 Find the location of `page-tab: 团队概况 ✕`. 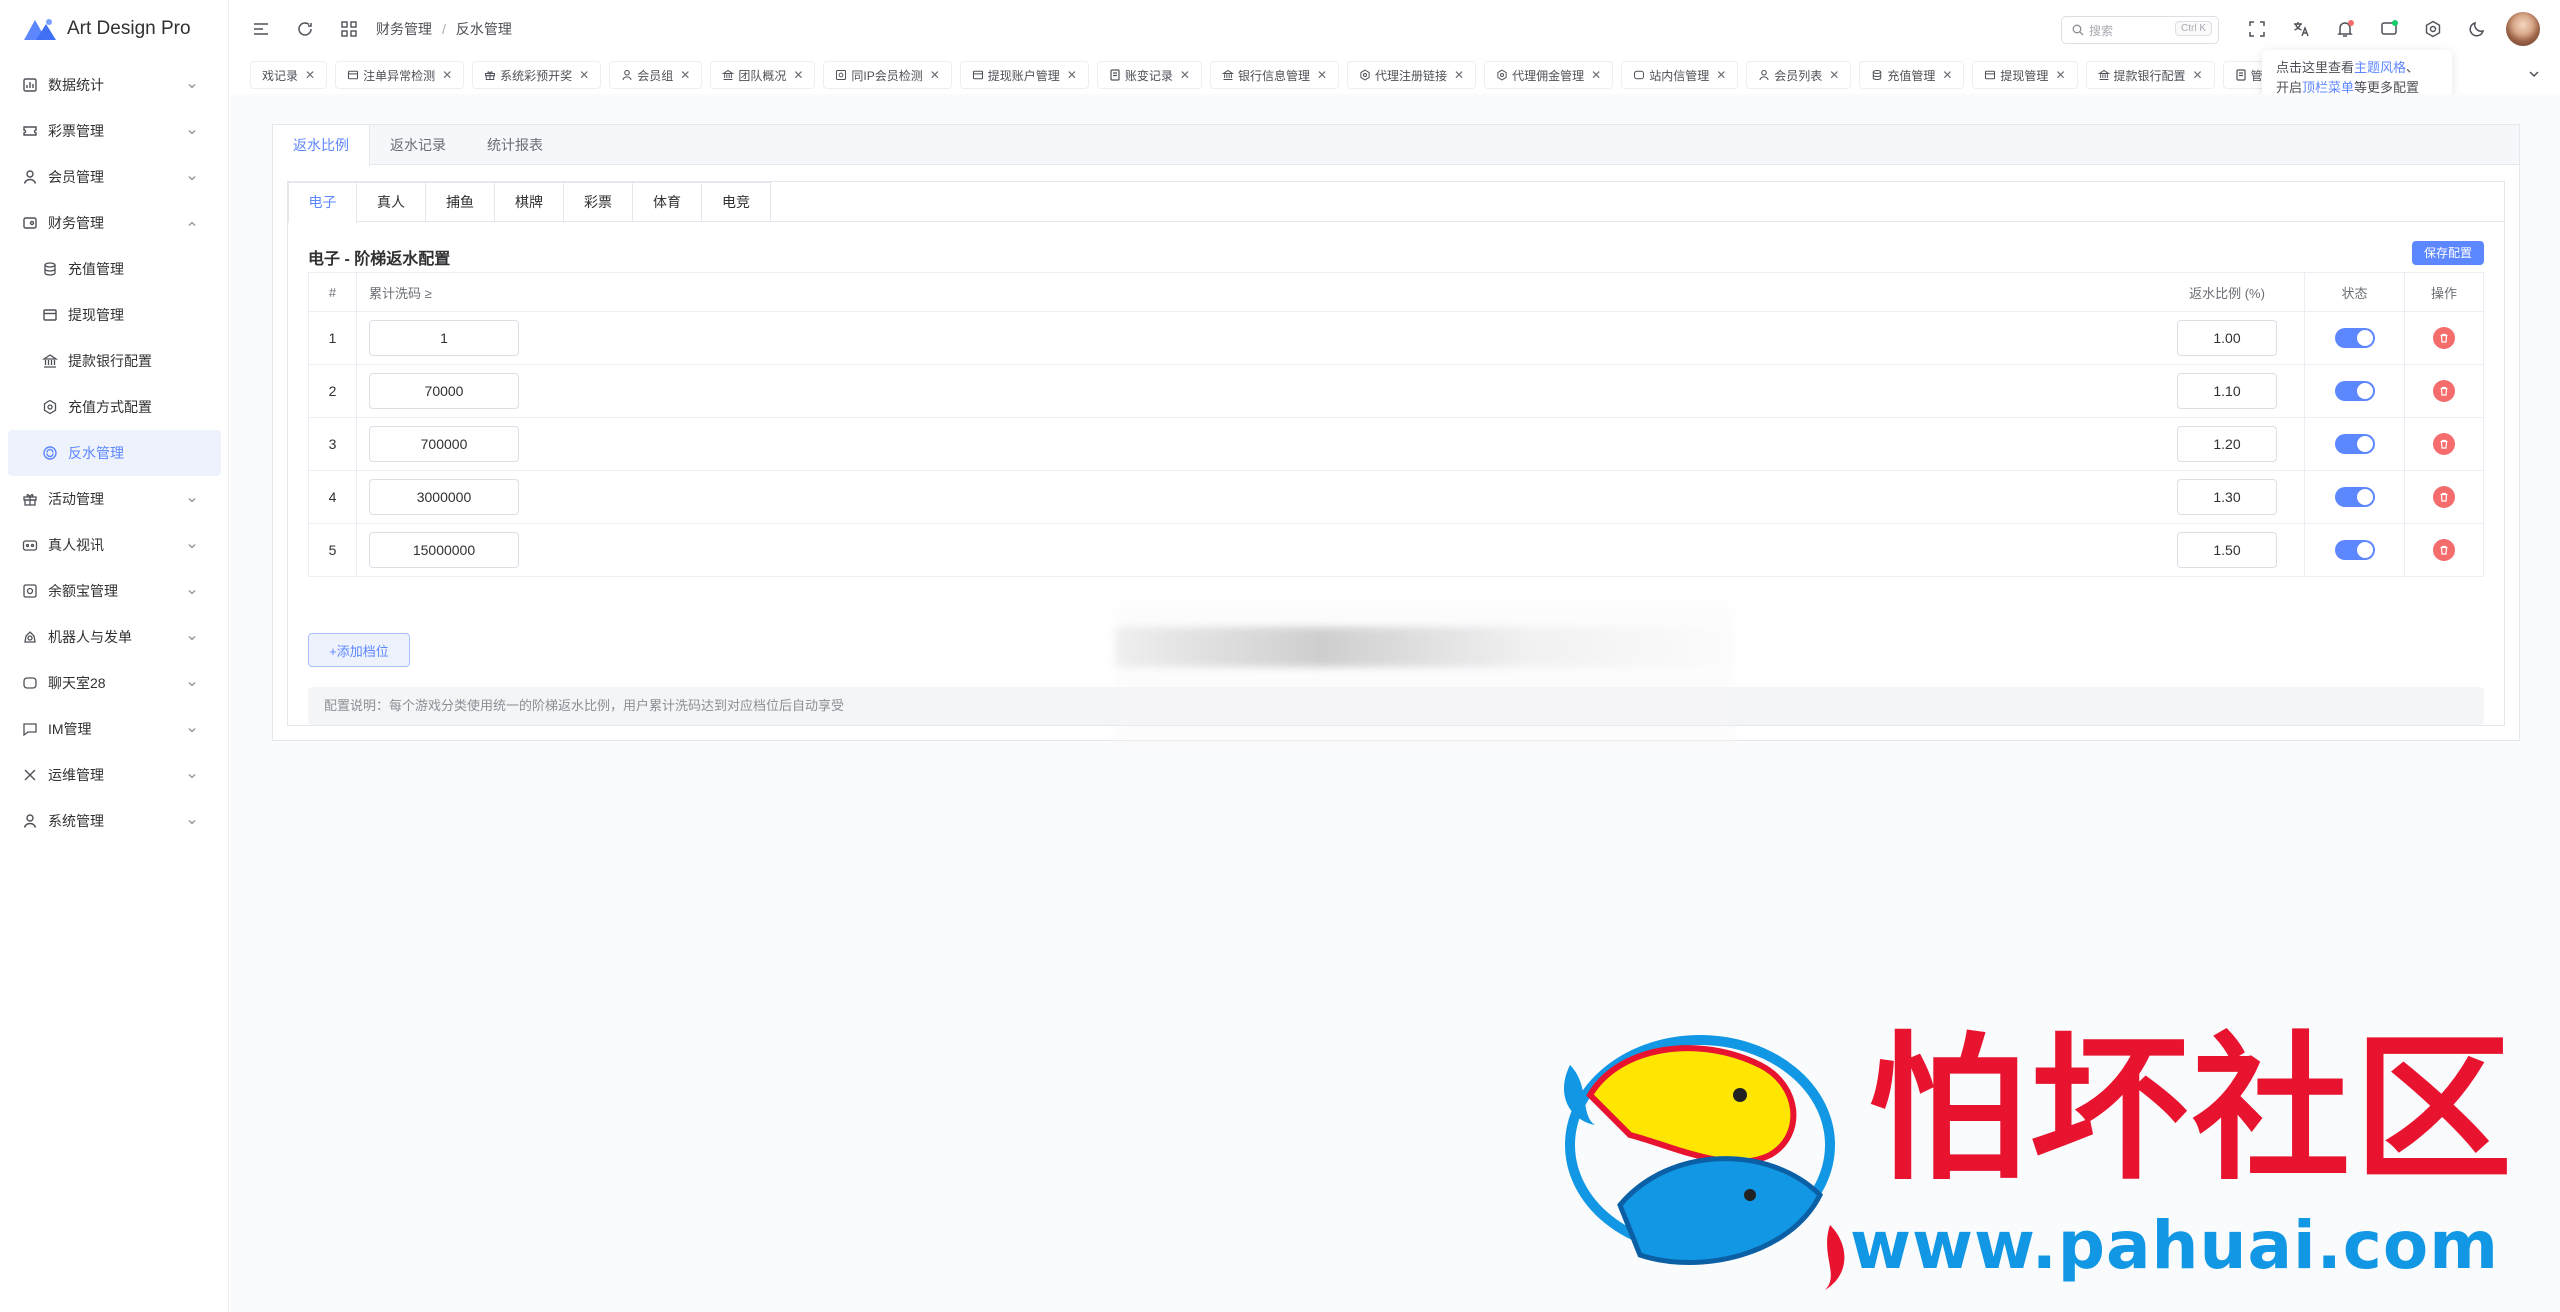

page-tab: 团队概况 ✕ is located at coordinates (763, 75).